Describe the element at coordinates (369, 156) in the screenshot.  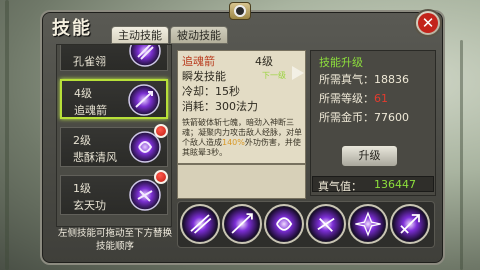
I see `upgrade-button: 升级` at that location.